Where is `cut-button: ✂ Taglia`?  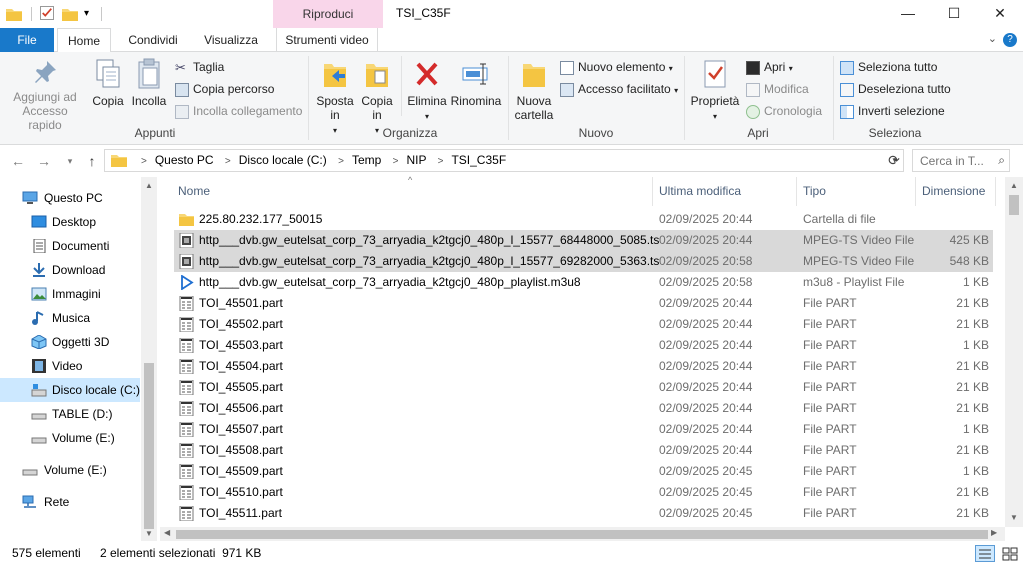
cut-button: ✂ Taglia is located at coordinates (199, 67).